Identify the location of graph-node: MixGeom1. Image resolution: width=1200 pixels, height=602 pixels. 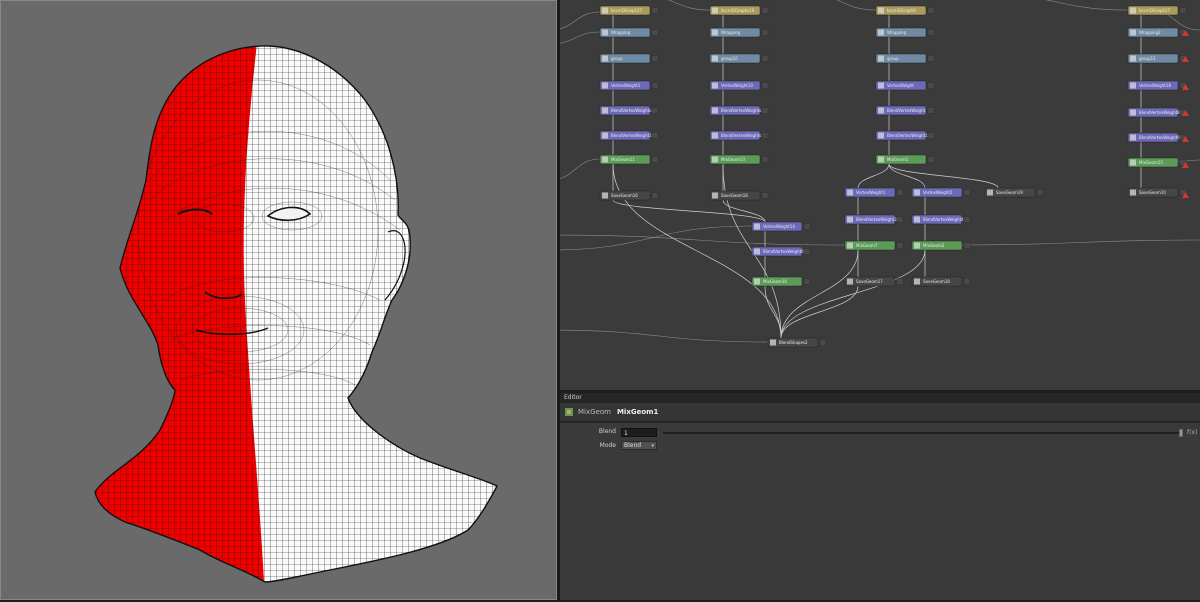
(905, 159).